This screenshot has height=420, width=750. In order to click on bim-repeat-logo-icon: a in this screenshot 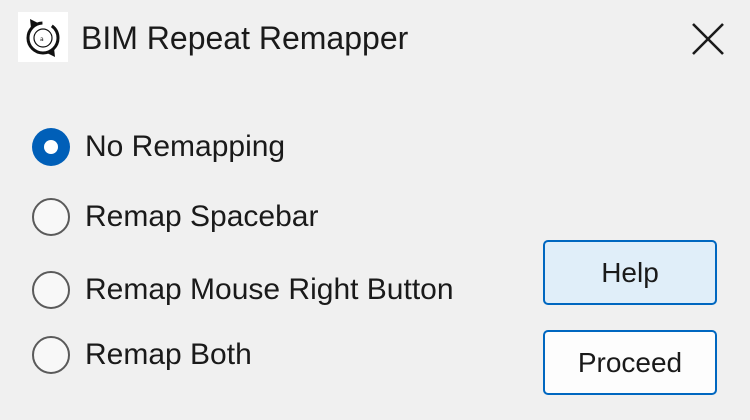, I will do `click(43, 37)`.